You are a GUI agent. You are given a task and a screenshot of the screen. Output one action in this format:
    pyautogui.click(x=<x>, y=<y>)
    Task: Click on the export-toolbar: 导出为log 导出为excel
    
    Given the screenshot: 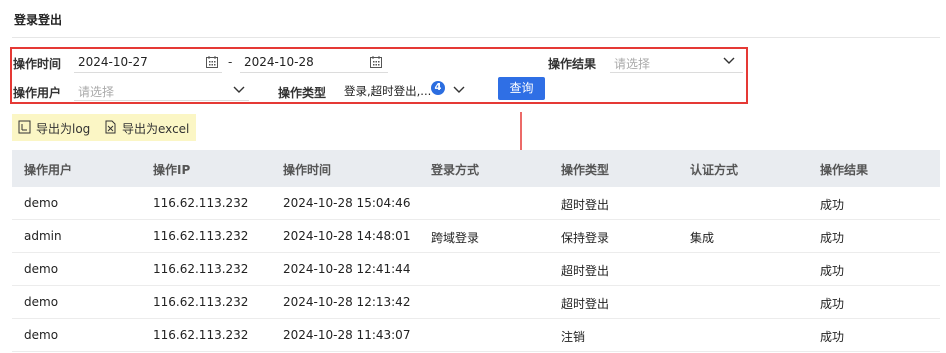 What is the action you would take?
    pyautogui.click(x=104, y=127)
    